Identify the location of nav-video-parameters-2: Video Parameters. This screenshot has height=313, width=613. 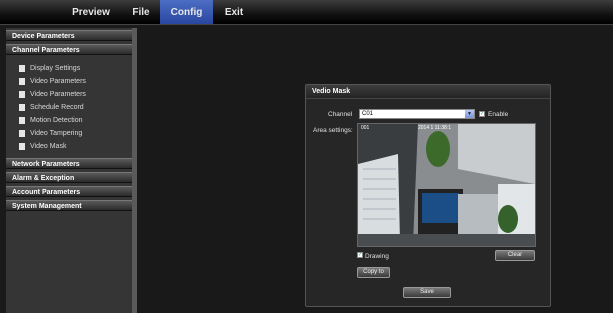
(52, 94).